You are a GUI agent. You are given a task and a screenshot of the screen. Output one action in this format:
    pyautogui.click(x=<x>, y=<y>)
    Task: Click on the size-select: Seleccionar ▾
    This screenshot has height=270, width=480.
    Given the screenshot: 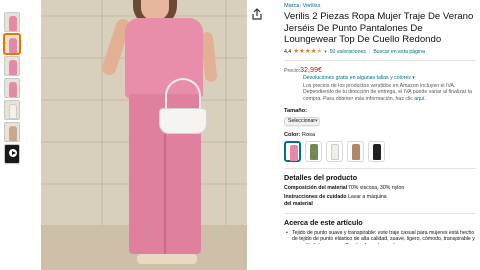 What is the action you would take?
    pyautogui.click(x=302, y=121)
    